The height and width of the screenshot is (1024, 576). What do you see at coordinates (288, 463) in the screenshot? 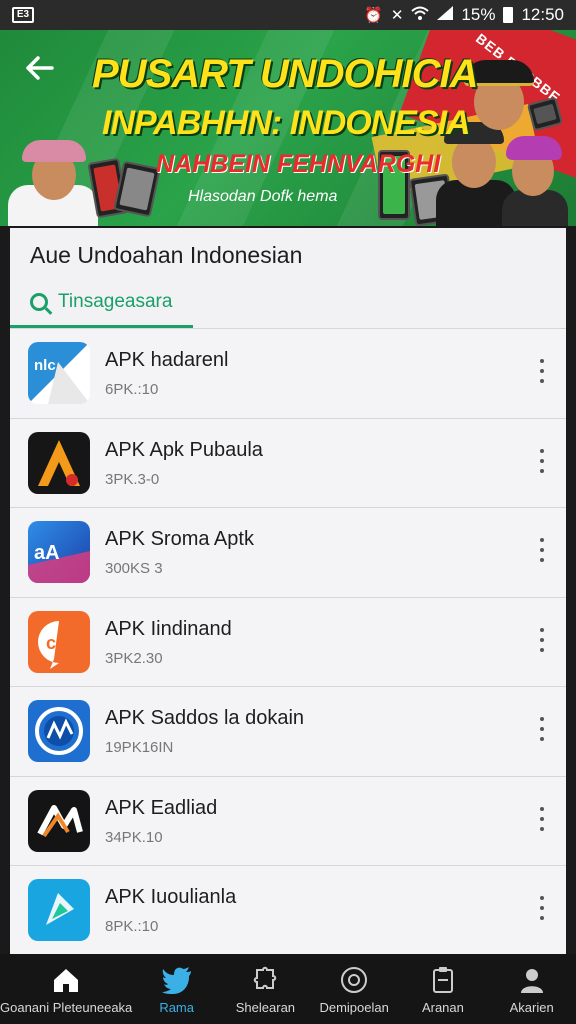
I see `list-item: APK Apk Pubaula 3PK.3-0` at bounding box center [288, 463].